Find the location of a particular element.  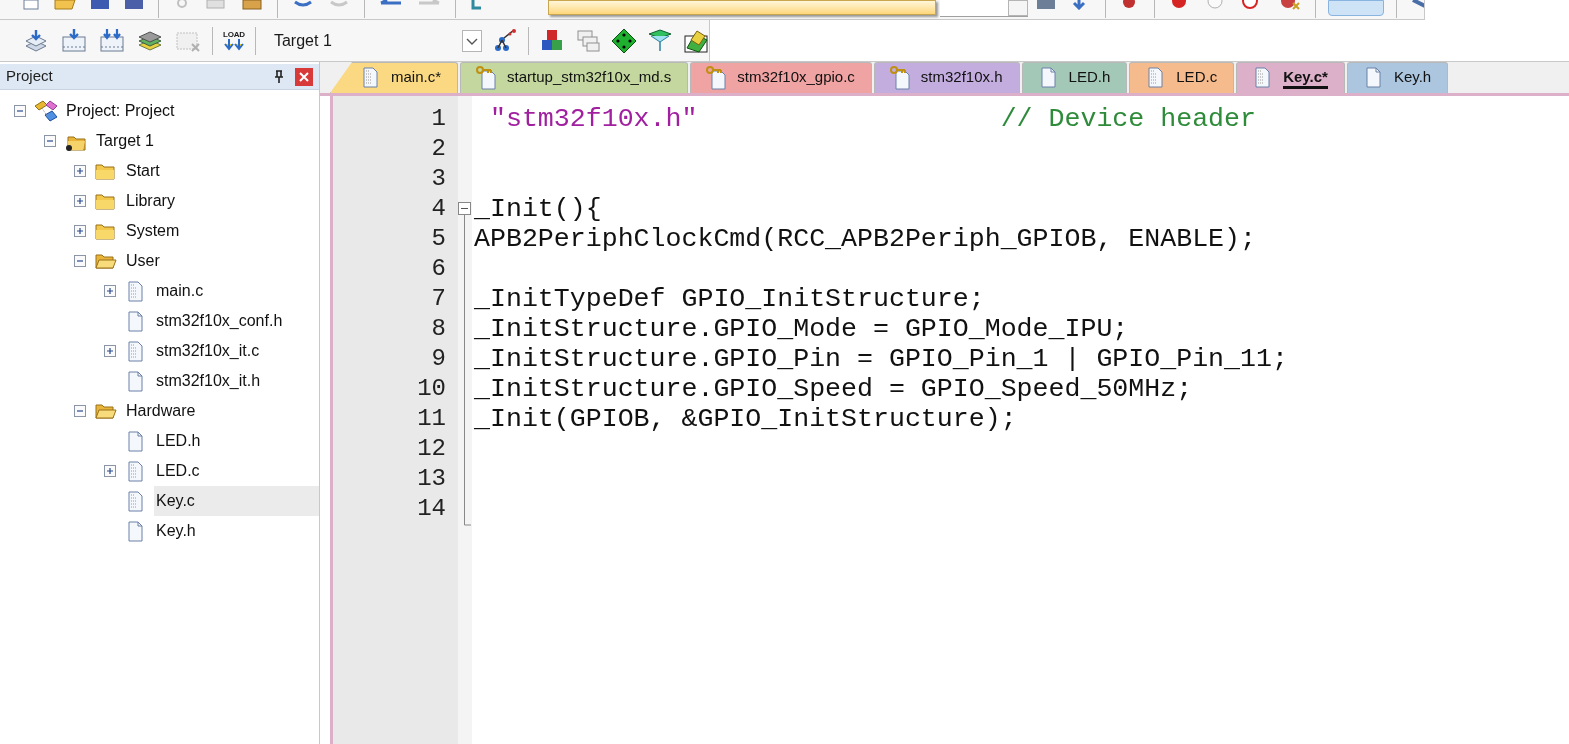

tree-item: stm32f10x_conf.h is located at coordinates (236, 321).